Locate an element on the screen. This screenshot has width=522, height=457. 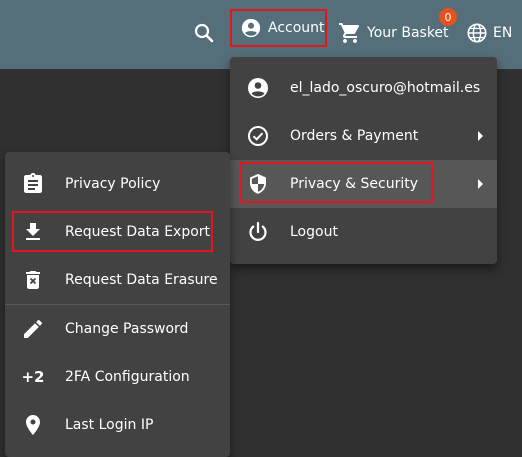
privacy-policy-label: Privacy Policy is located at coordinates (113, 184).